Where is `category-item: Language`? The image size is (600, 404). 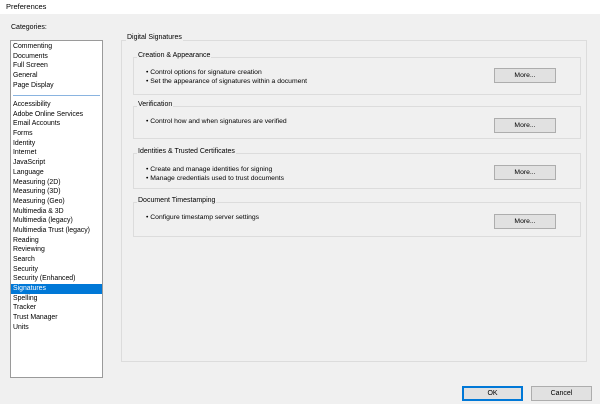 category-item: Language is located at coordinates (56, 173).